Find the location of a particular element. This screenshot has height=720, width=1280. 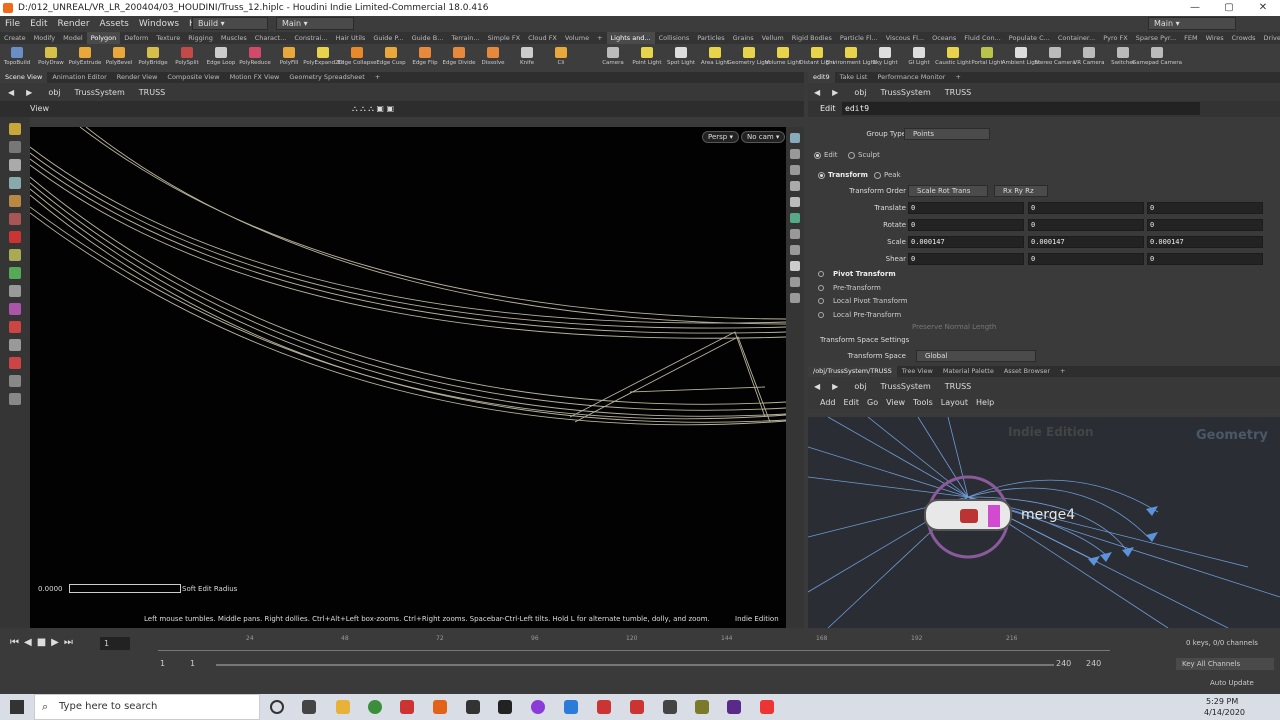

shelf-tab-simple-fx: Simple FX is located at coordinates (504, 38).